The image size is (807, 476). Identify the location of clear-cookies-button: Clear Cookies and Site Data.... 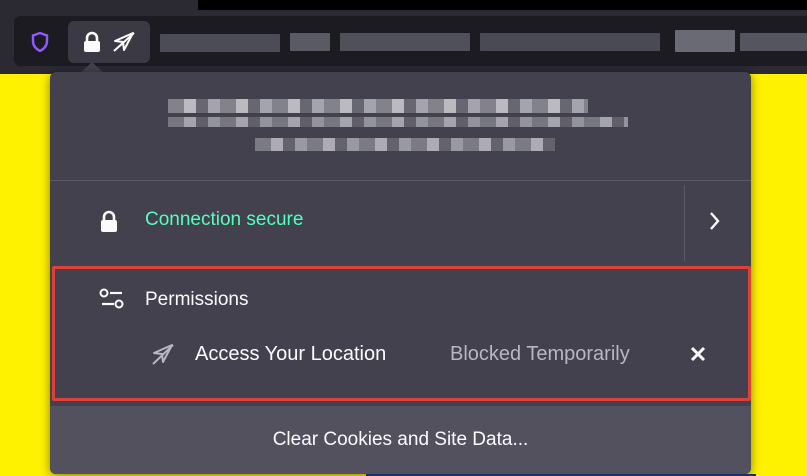
(401, 440).